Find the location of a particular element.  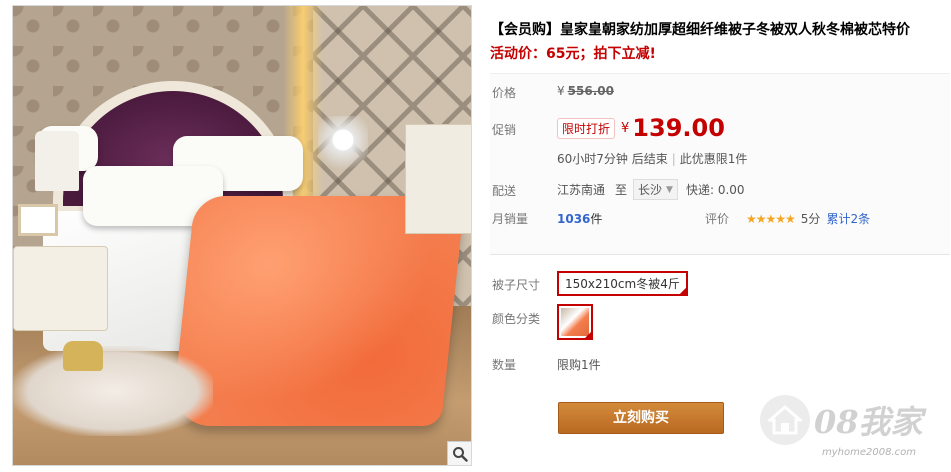

promo-countdown-row: 60小时7分钟 后结束 | 此优惠限1件 is located at coordinates (652, 158).